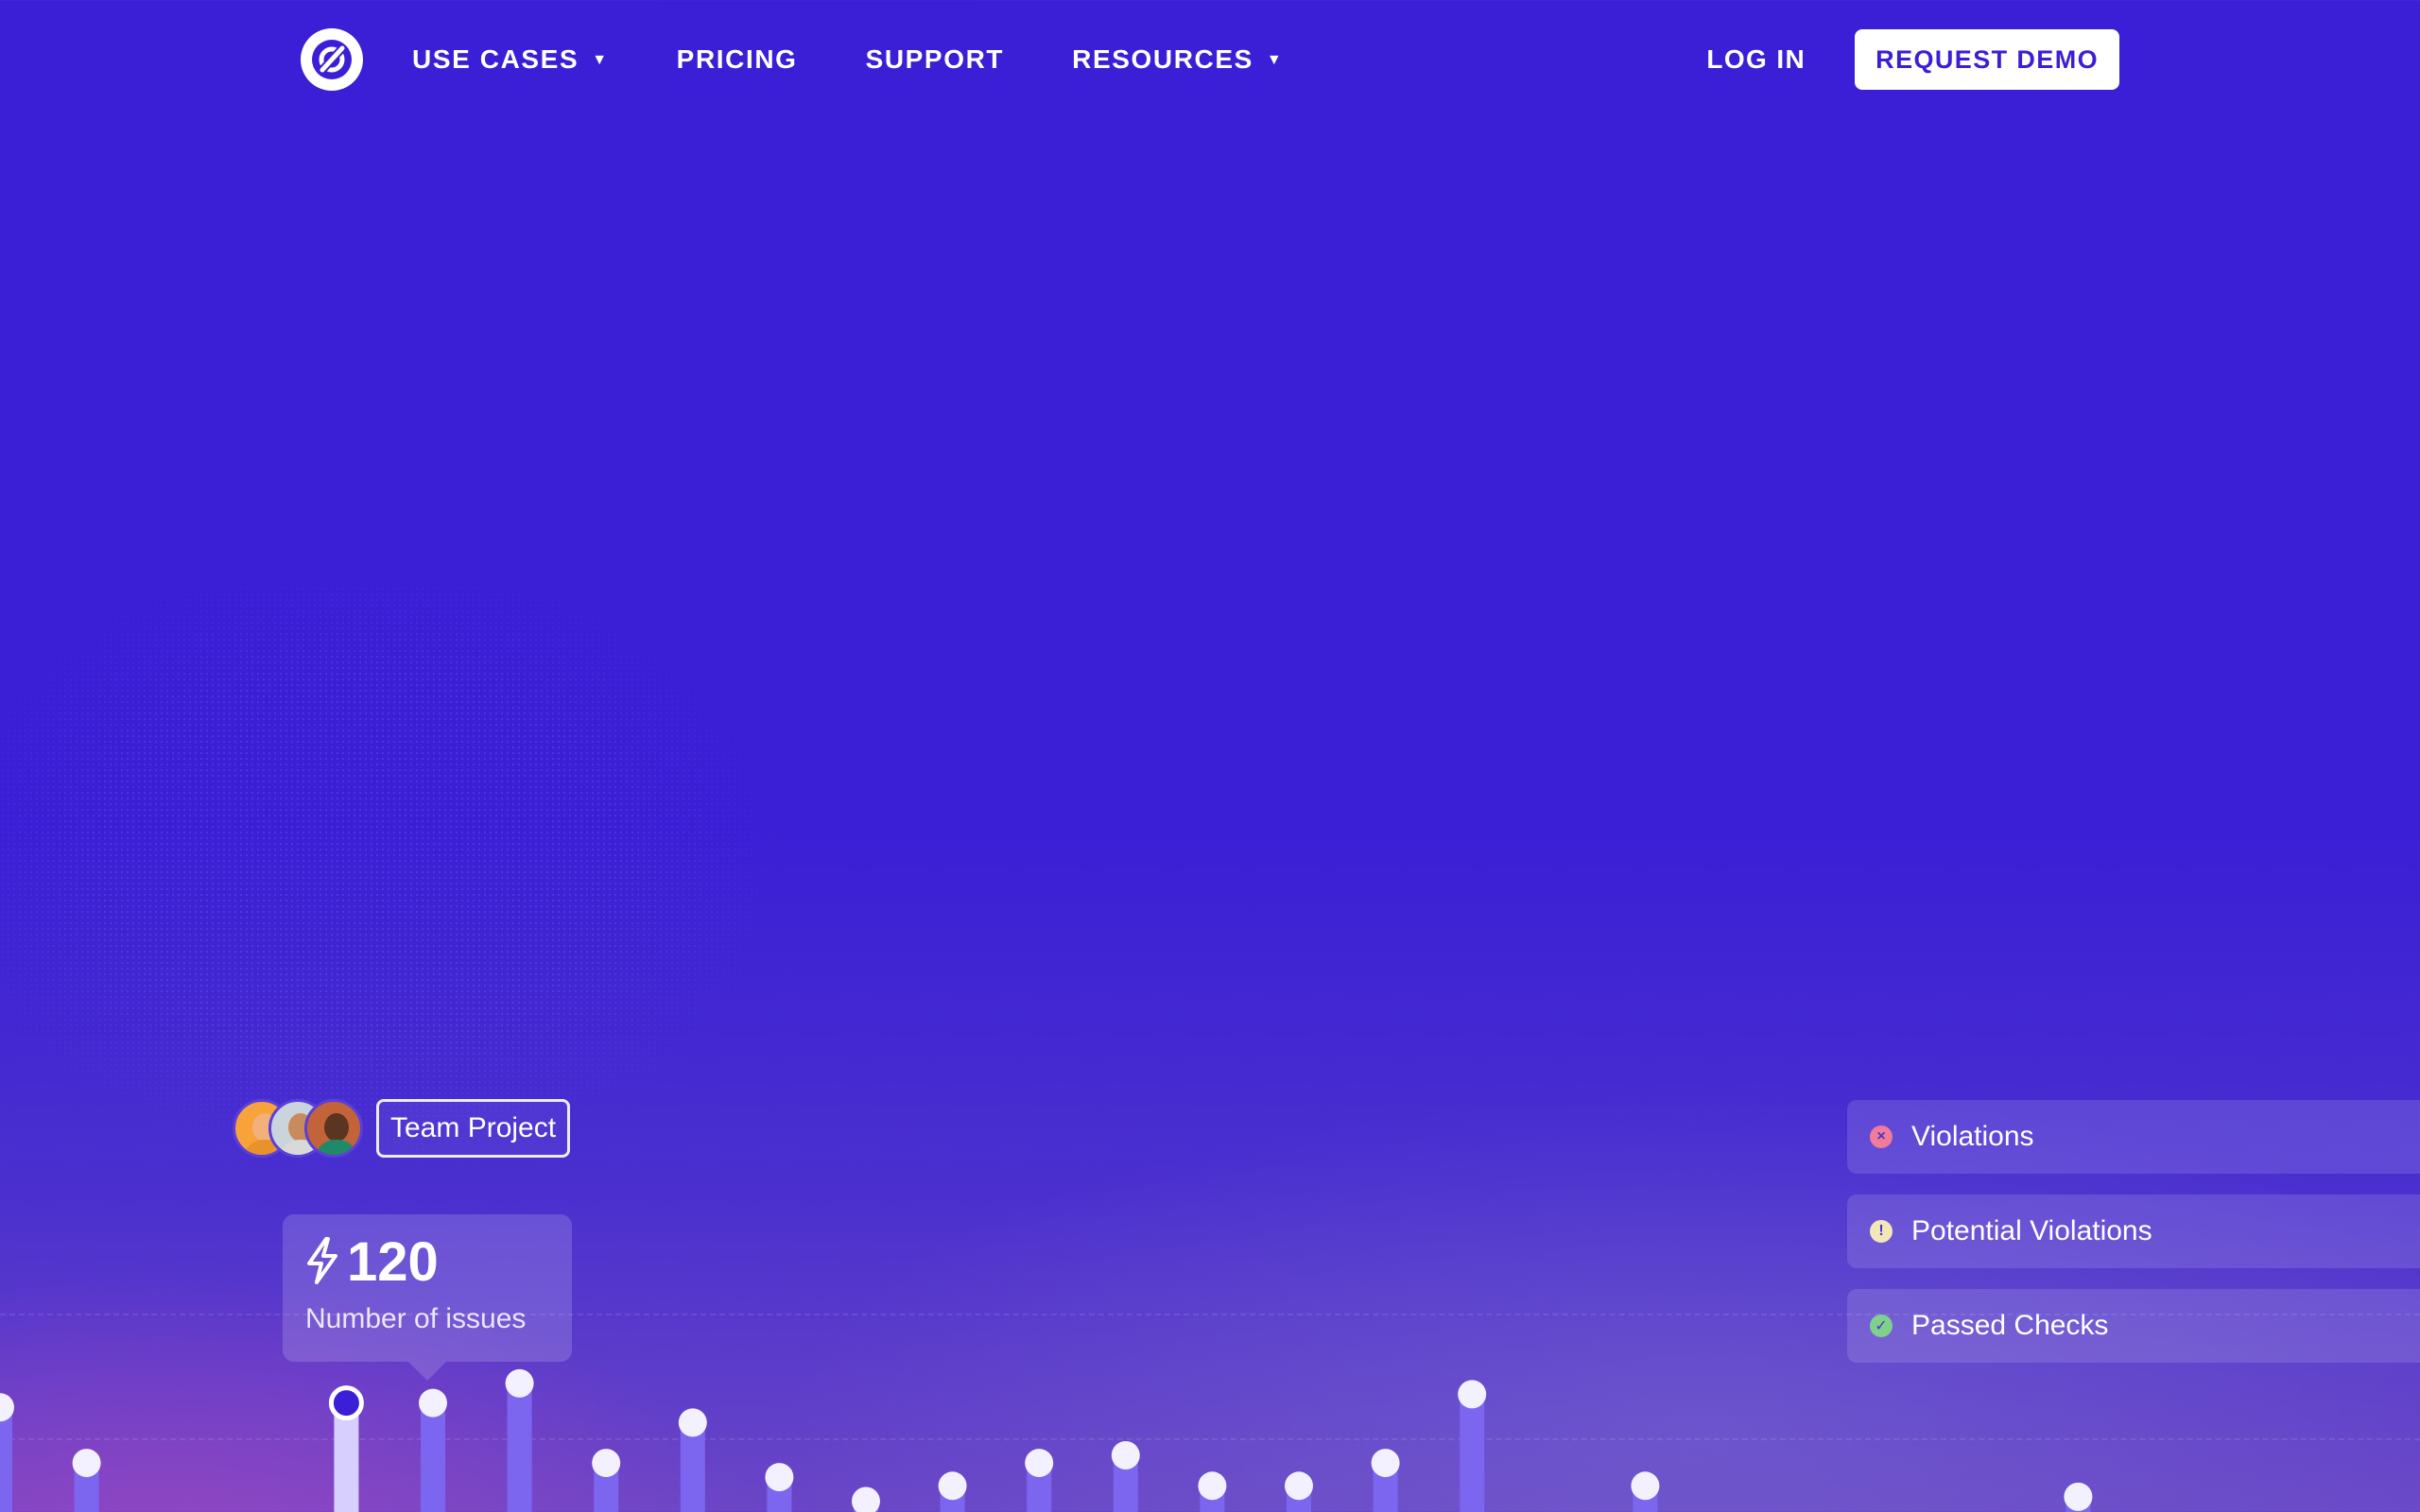 The width and height of the screenshot is (2420, 1512). I want to click on check-label: Passed Checks, so click(2010, 1325).